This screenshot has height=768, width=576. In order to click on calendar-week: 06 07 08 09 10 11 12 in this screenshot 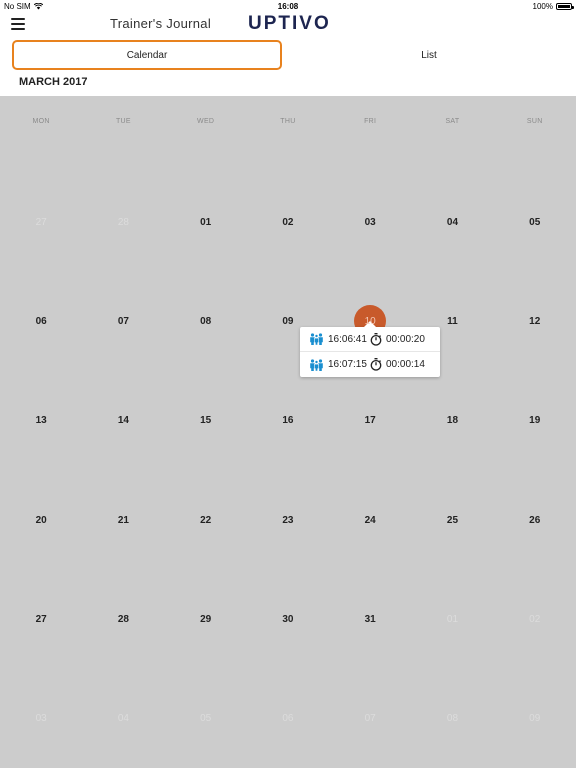, I will do `click(288, 321)`.